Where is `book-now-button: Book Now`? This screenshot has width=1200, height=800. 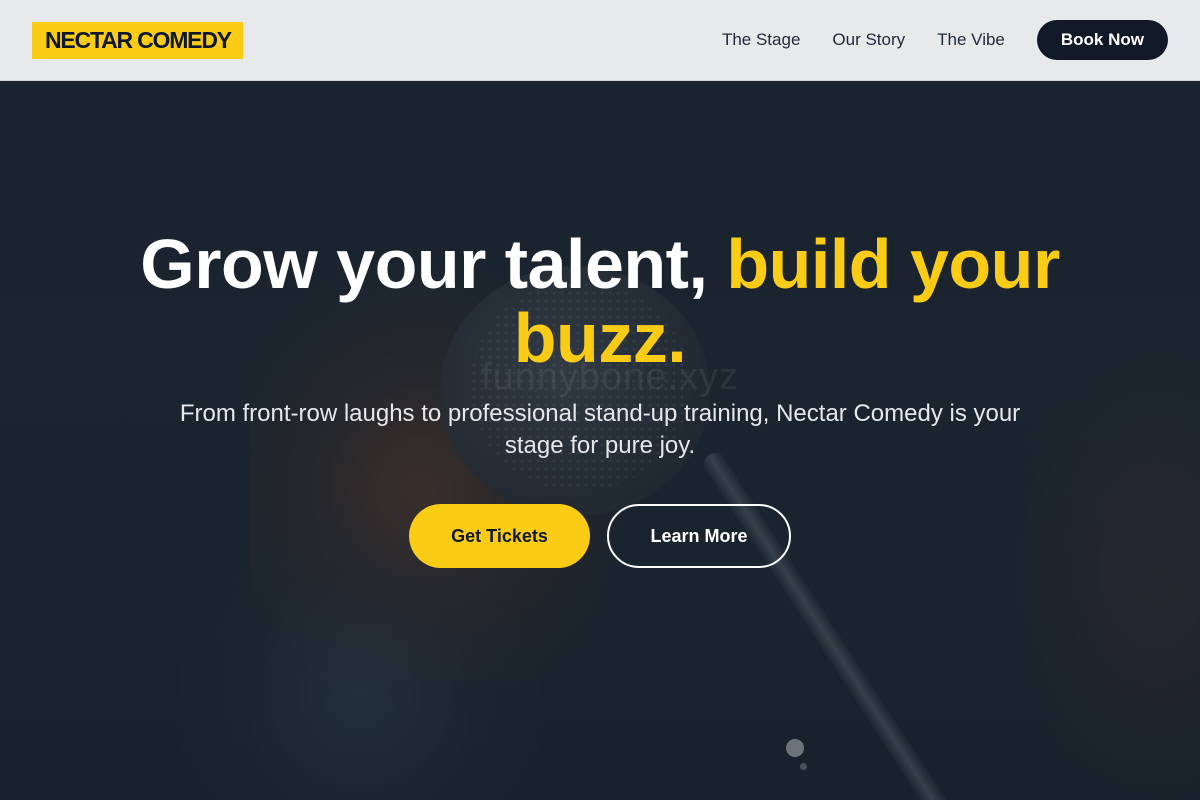 book-now-button: Book Now is located at coordinates (1102, 40).